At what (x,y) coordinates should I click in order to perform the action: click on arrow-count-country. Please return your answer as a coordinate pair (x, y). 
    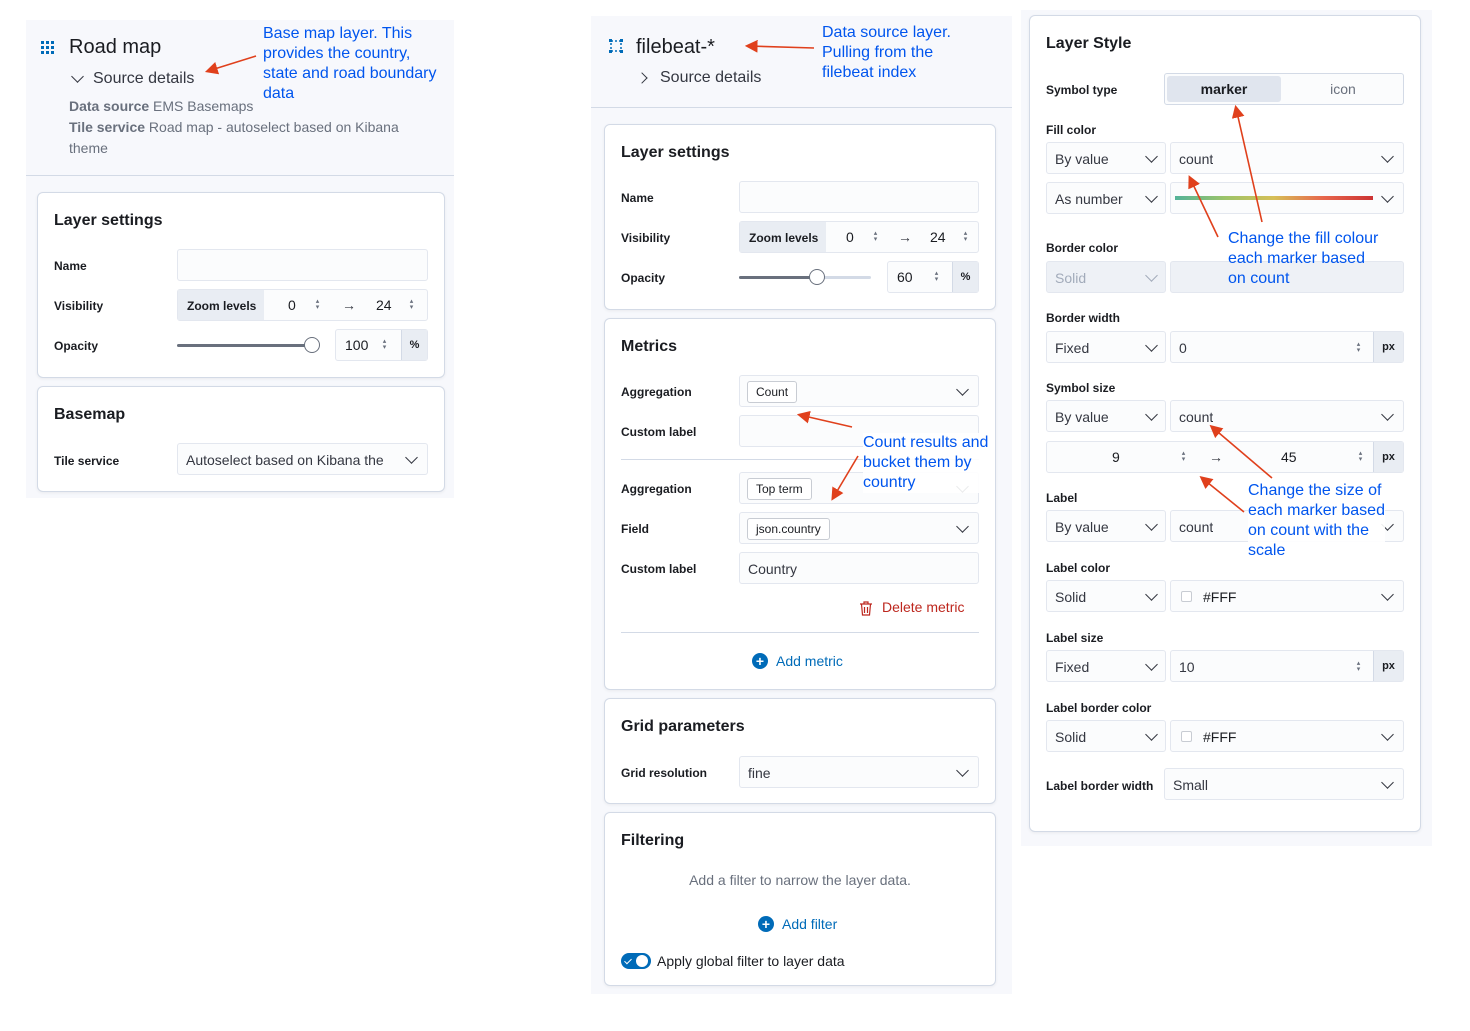
    Looking at the image, I should click on (845, 478).